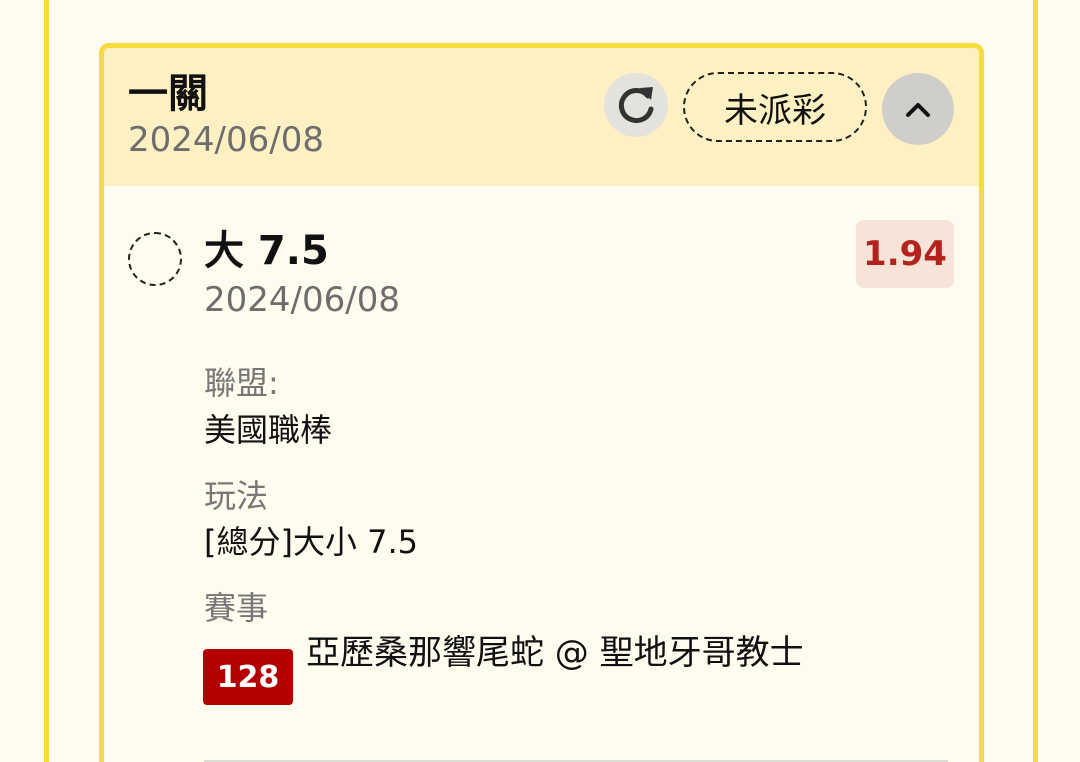 Image resolution: width=1080 pixels, height=762 pixels. Describe the element at coordinates (236, 608) in the screenshot. I see `event-label: 賽事` at that location.